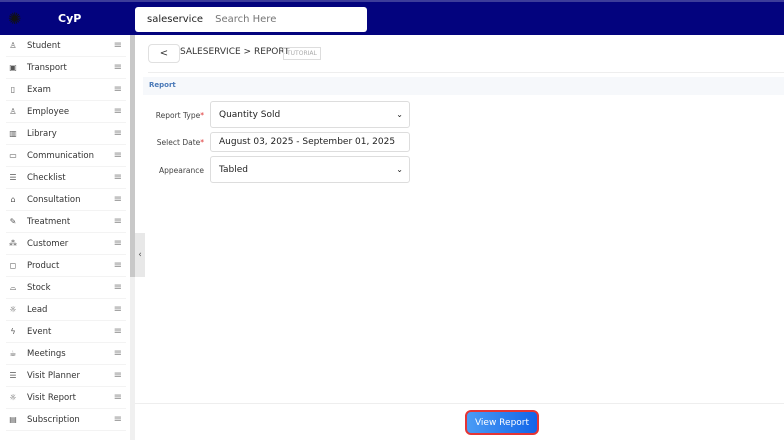 The image size is (784, 440). What do you see at coordinates (302, 53) in the screenshot?
I see `tutorial-badge: TUTORIAL` at bounding box center [302, 53].